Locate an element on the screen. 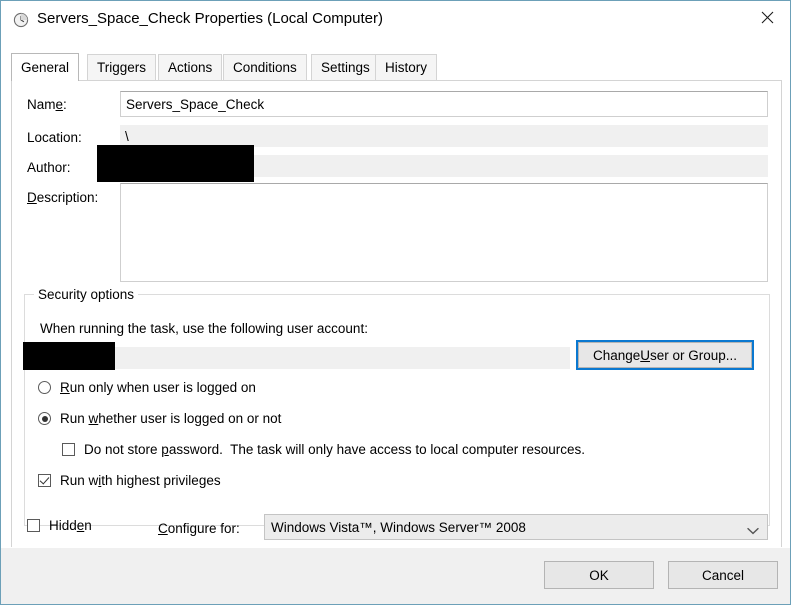  location-label: Location: is located at coordinates (54, 137).